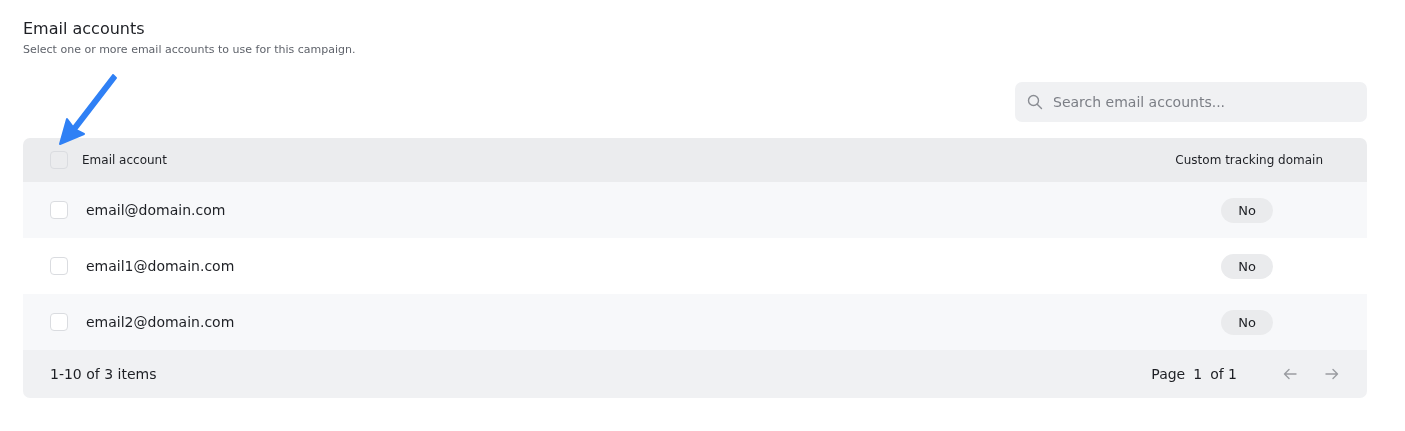 This screenshot has width=1405, height=431. Describe the element at coordinates (84, 29) in the screenshot. I see `section-title: Email accounts` at that location.